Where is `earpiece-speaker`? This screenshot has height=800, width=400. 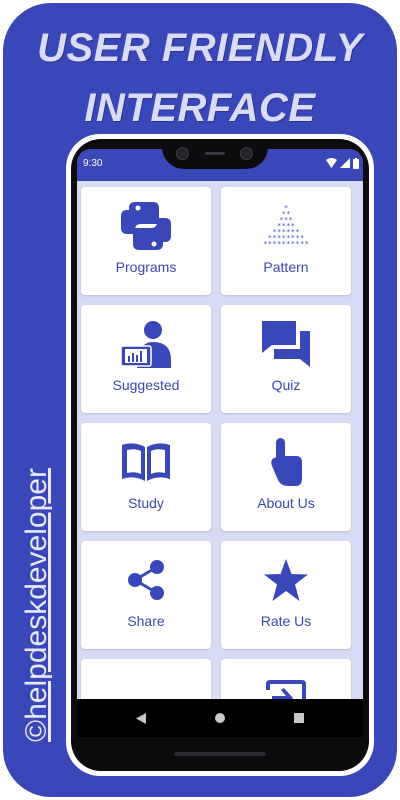
earpiece-speaker is located at coordinates (215, 153).